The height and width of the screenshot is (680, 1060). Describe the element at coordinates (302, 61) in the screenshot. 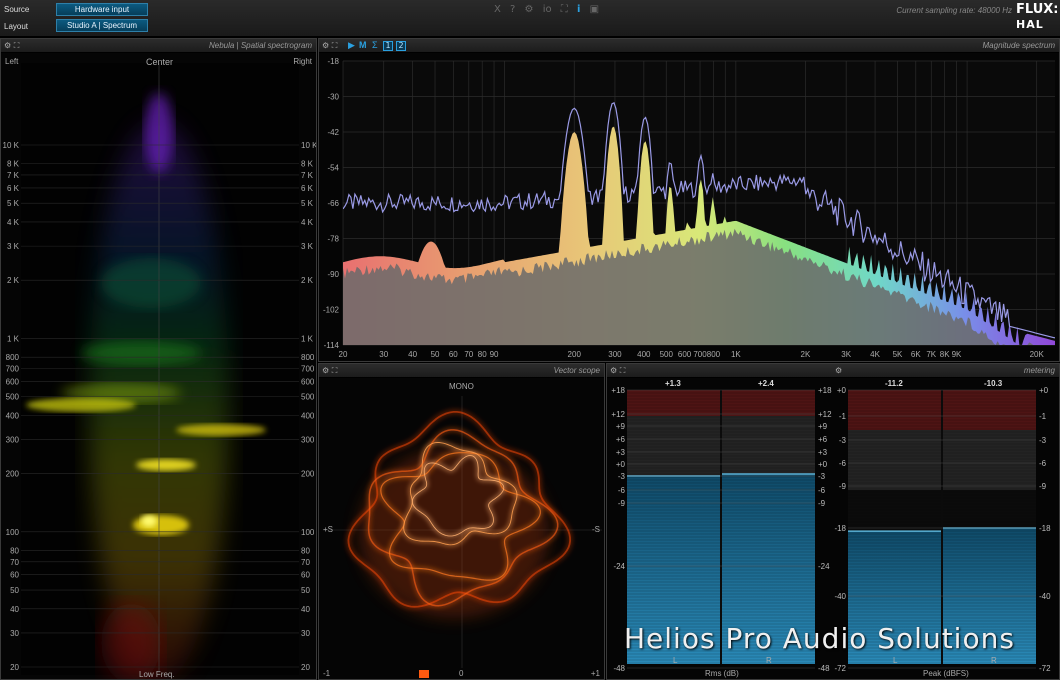

I see `right-label: Right` at that location.